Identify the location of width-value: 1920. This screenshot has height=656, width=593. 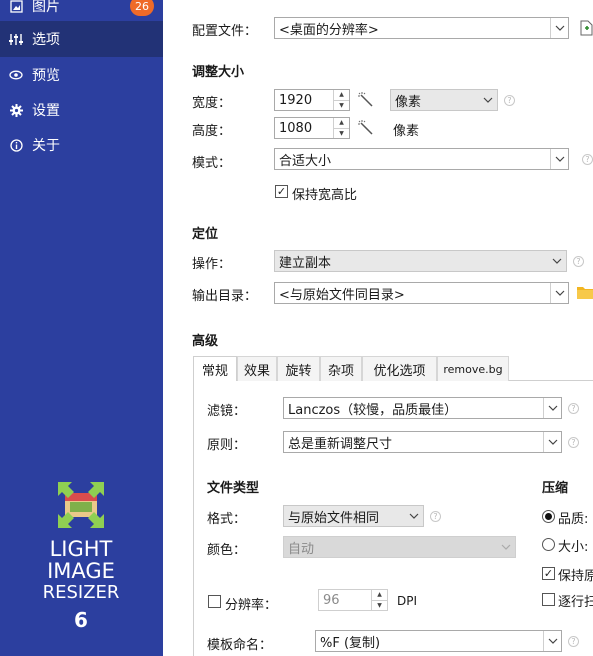
(296, 100).